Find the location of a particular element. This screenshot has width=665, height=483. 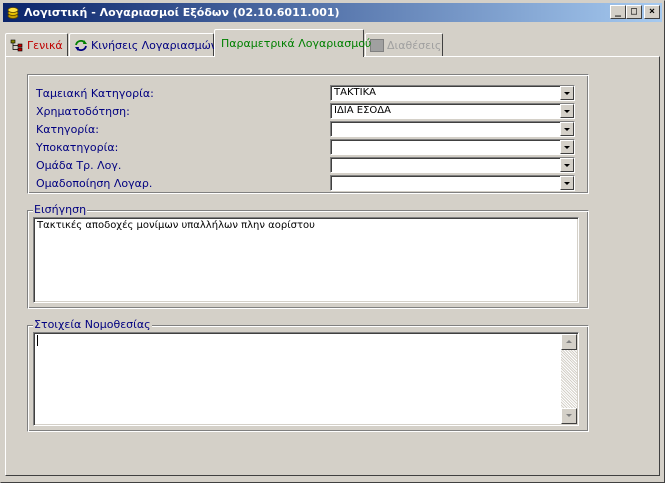

funding-value: ΙΔΙΑ ΕΣΟΔΑ is located at coordinates (362, 110).